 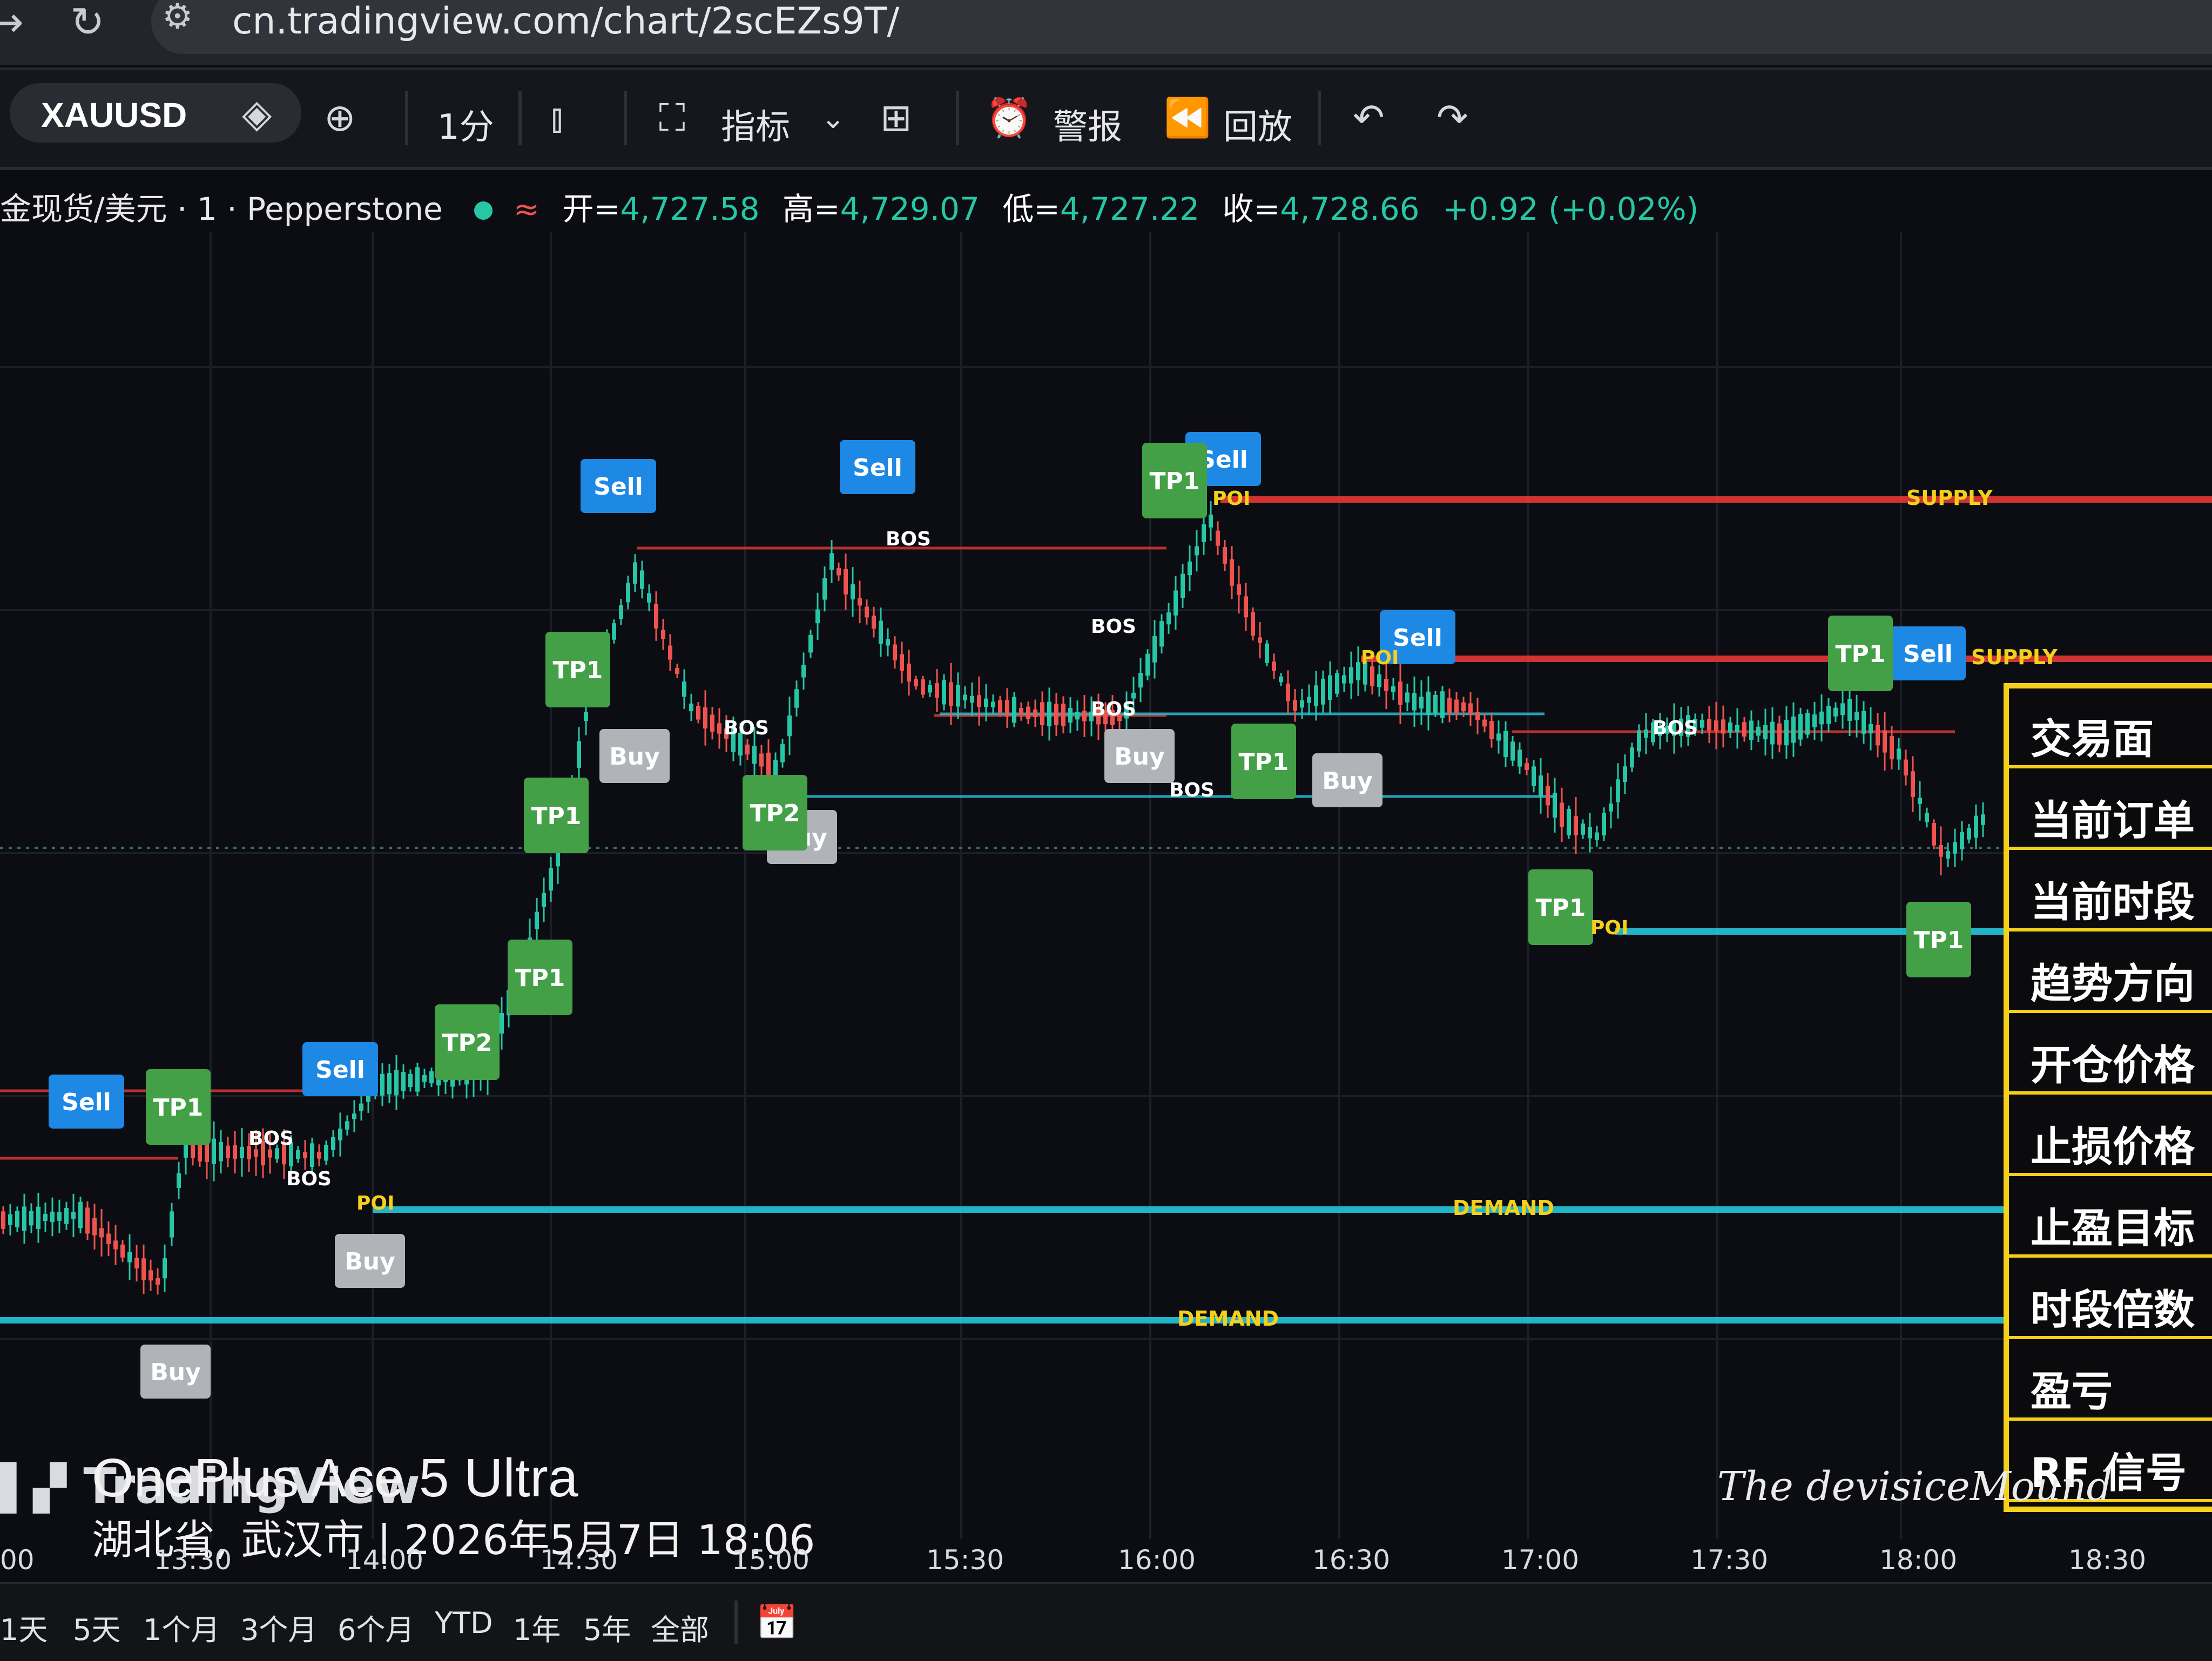 I want to click on indicators-button: 指标, so click(x=755, y=124).